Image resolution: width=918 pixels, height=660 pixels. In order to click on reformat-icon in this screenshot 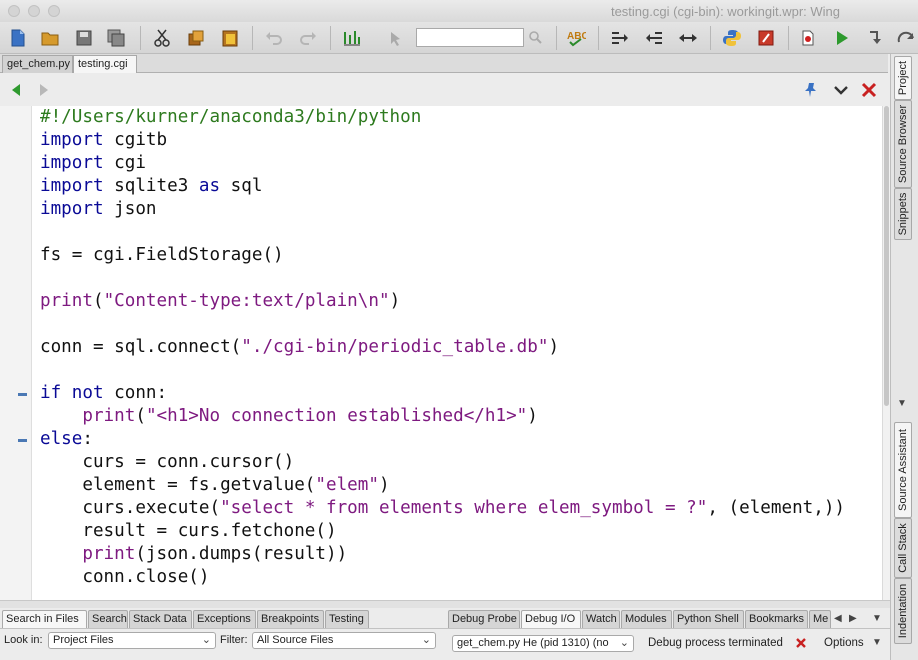, I will do `click(688, 38)`.